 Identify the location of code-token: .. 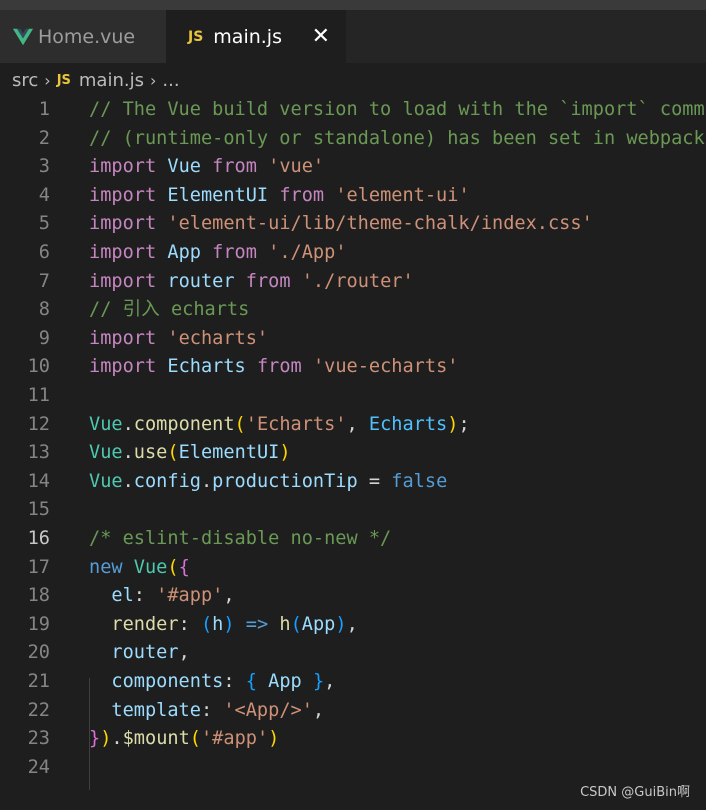
(128, 453).